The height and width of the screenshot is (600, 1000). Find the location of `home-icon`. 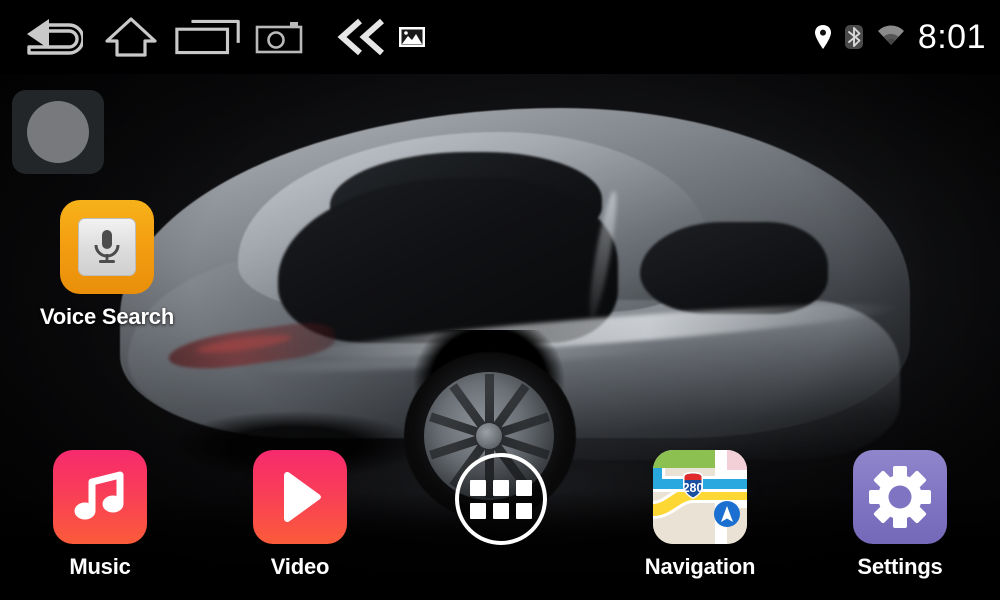

home-icon is located at coordinates (131, 37).